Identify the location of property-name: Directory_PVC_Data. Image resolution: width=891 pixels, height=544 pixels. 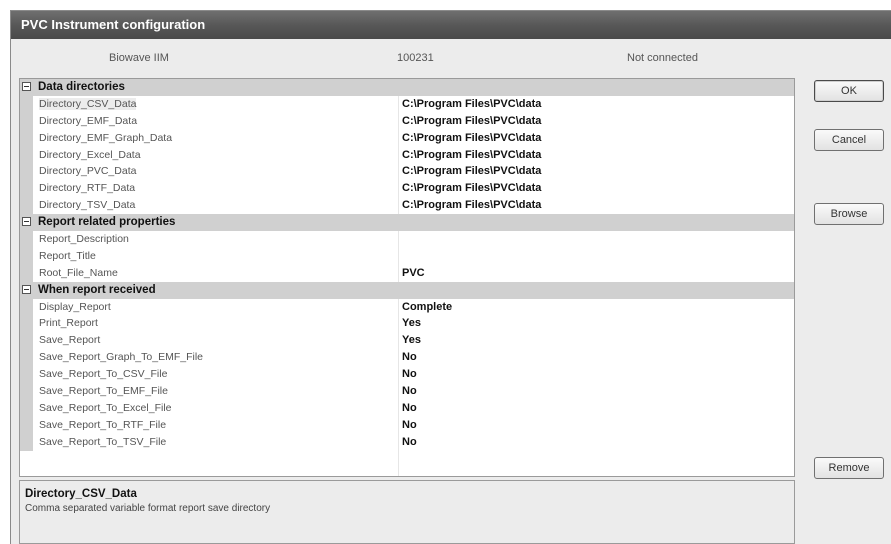
(88, 171).